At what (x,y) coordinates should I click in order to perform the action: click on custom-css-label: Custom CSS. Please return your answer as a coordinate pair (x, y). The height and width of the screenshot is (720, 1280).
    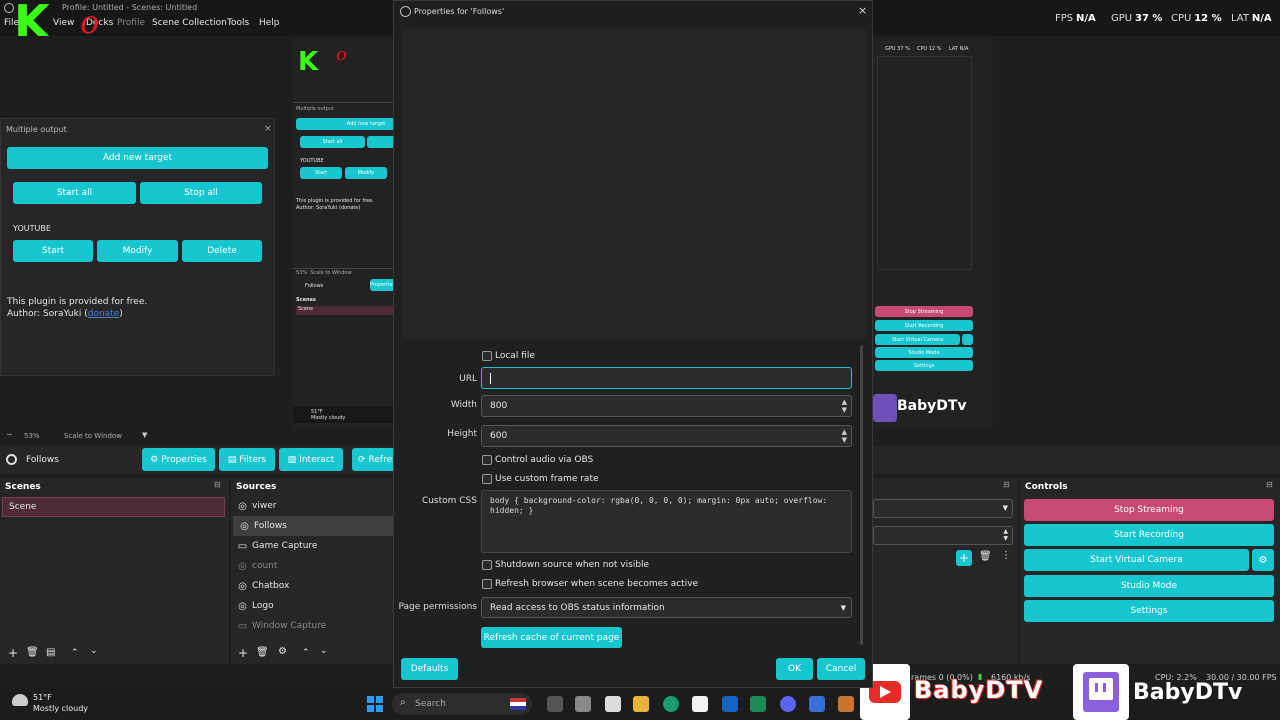
    Looking at the image, I should click on (449, 501).